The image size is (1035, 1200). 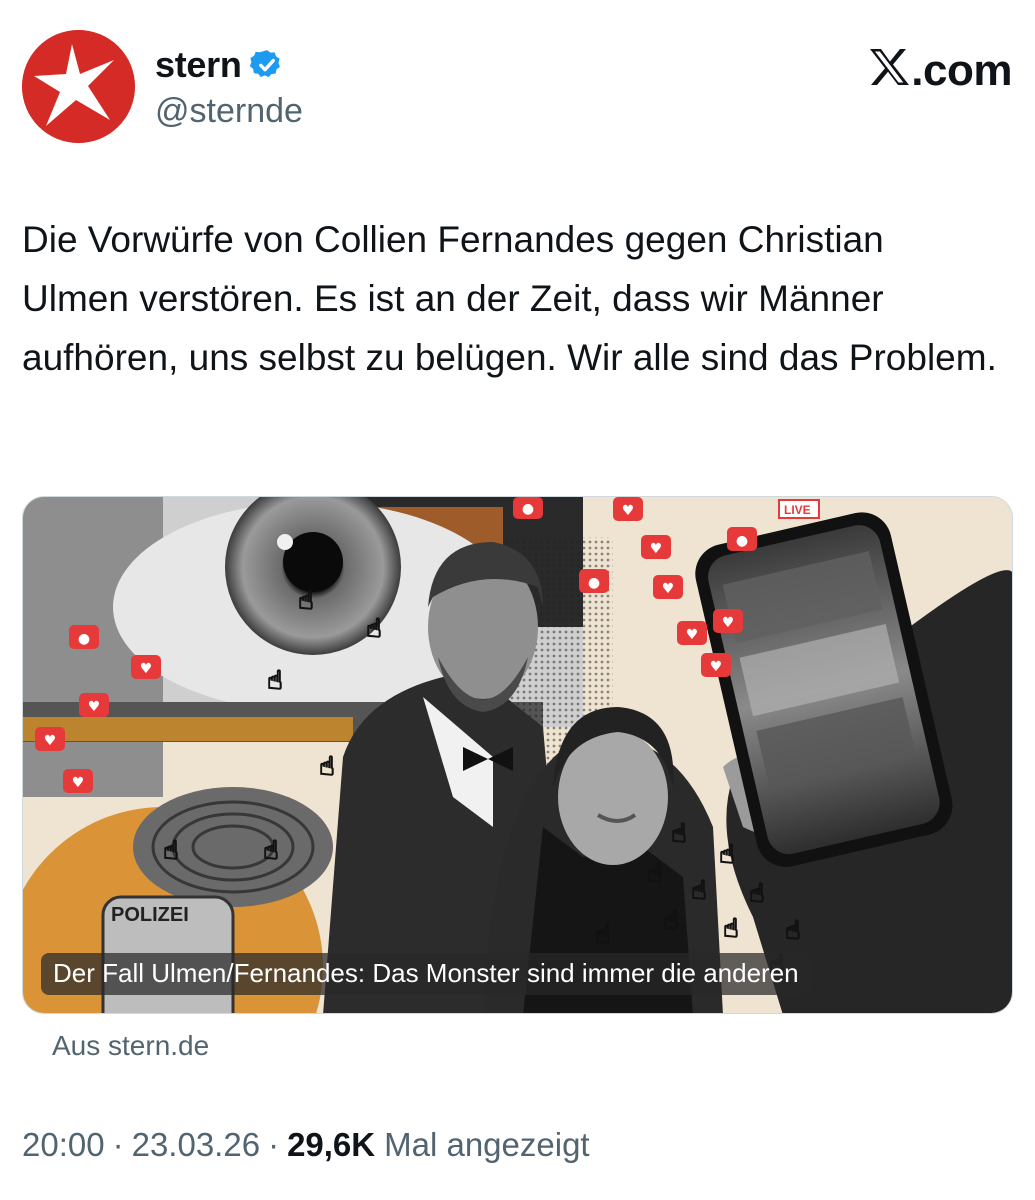 I want to click on x-logo-icon, so click(x=890, y=67).